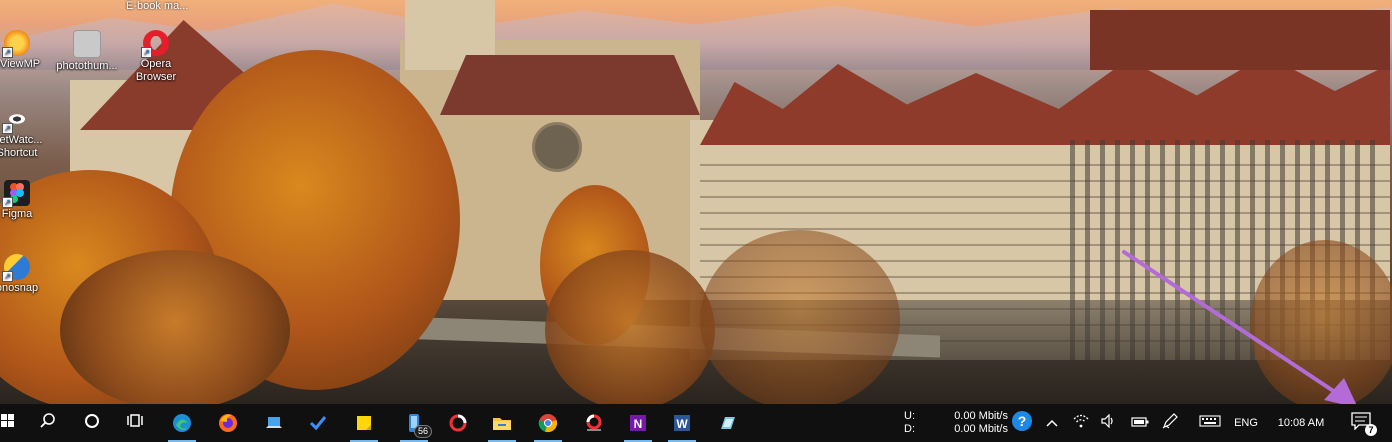 This screenshot has width=1392, height=442. I want to click on taskbar-app-sticky-notes, so click(364, 423).